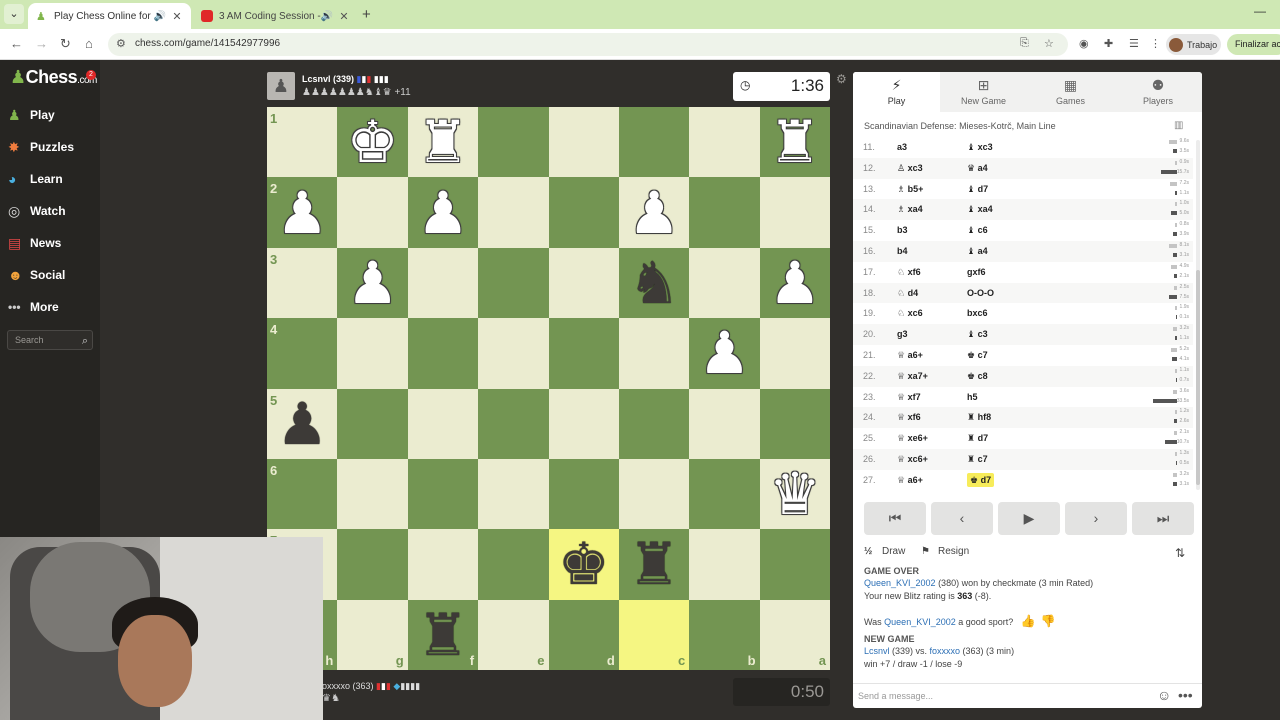 Image resolution: width=1280 pixels, height=720 pixels. Describe the element at coordinates (275, 16) in the screenshot. I see `browser-tab-youtube: 3 AM Coding Session - Lofi 🔊 ✕` at that location.